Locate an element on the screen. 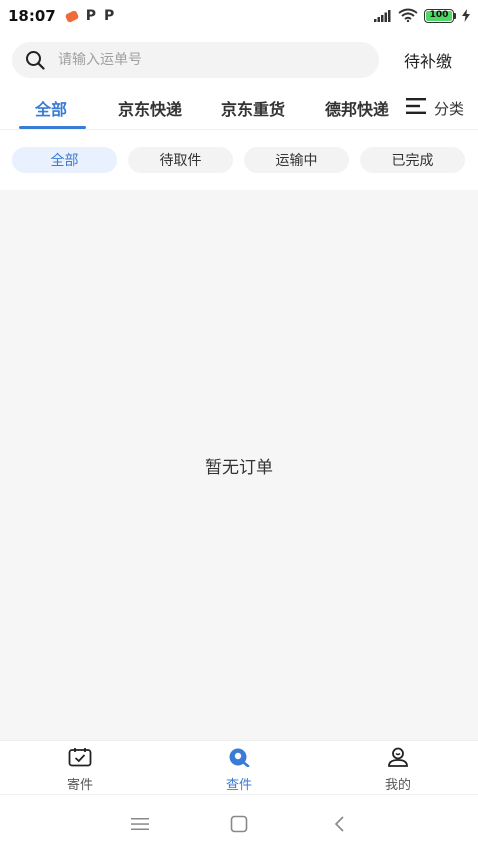 This screenshot has width=478, height=850. search-box is located at coordinates (195, 60).